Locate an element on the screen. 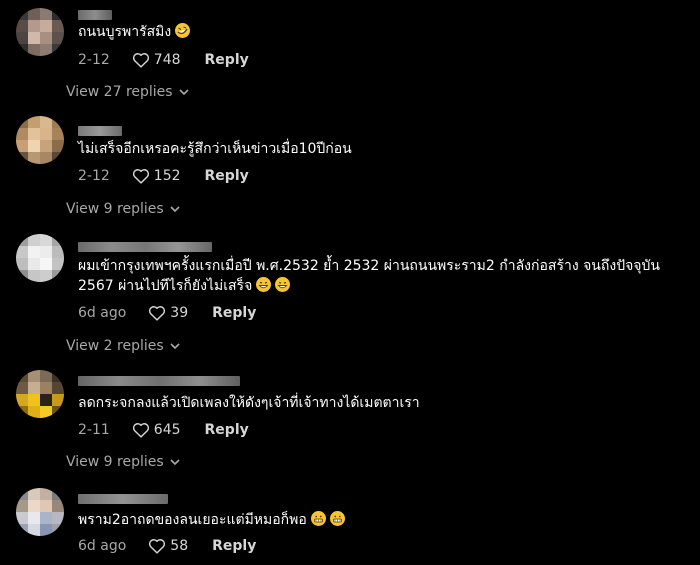  like-button: 58 is located at coordinates (168, 546).